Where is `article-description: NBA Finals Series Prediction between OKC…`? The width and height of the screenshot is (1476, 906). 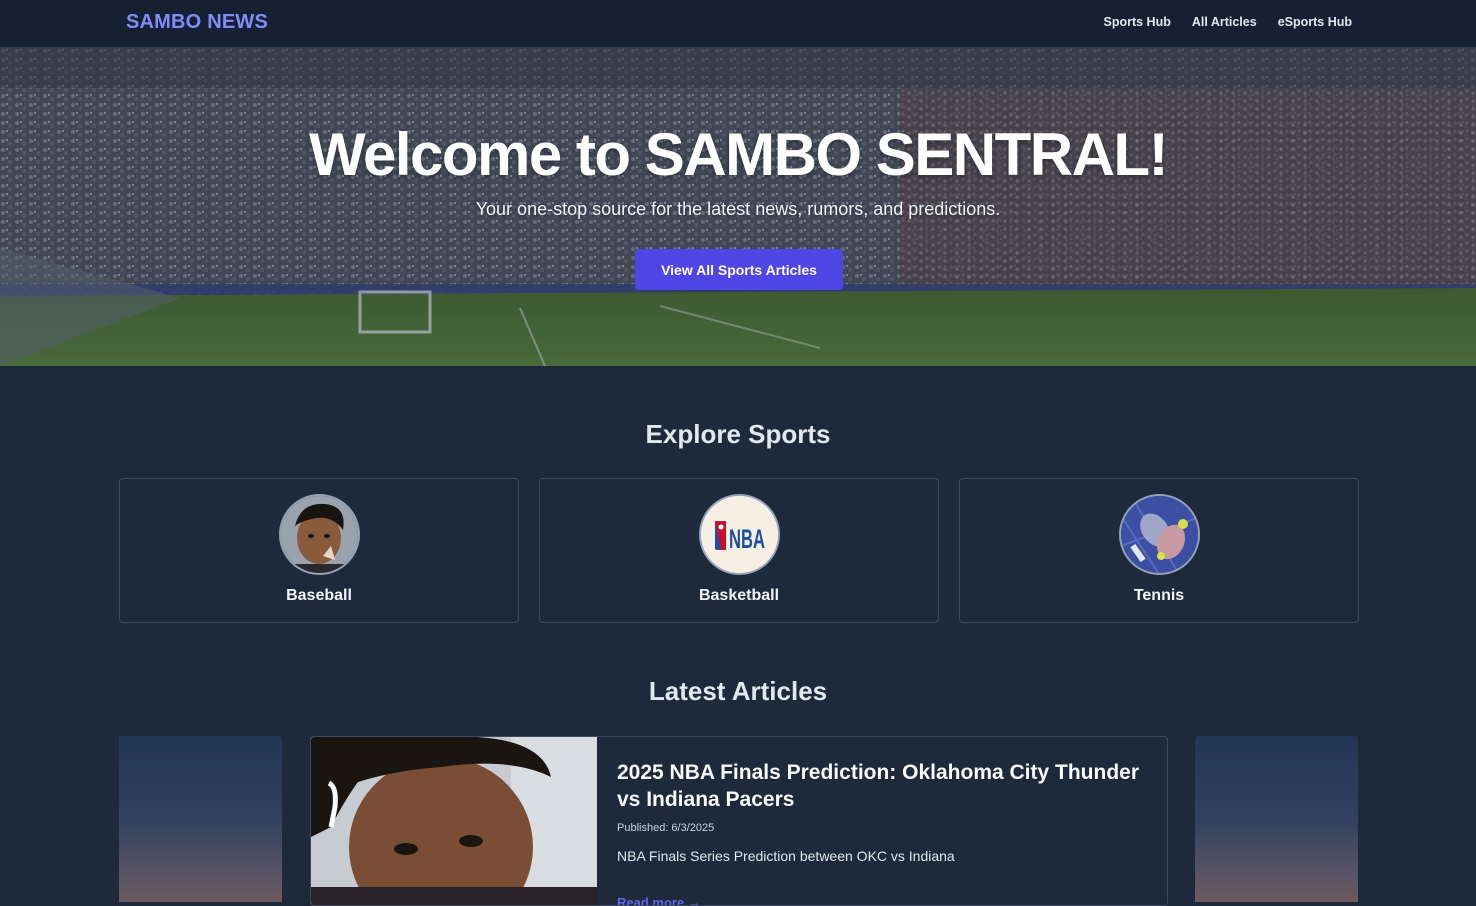
article-description: NBA Finals Series Prediction between OKC… is located at coordinates (786, 856).